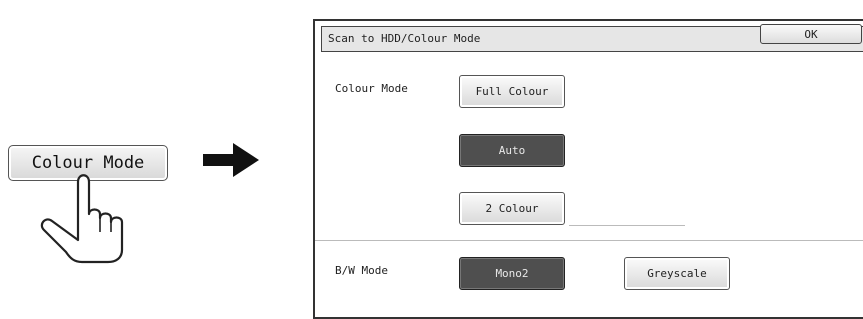 Image resolution: width=863 pixels, height=319 pixels. What do you see at coordinates (371, 88) in the screenshot?
I see `colour-mode-label: Colour Mode` at bounding box center [371, 88].